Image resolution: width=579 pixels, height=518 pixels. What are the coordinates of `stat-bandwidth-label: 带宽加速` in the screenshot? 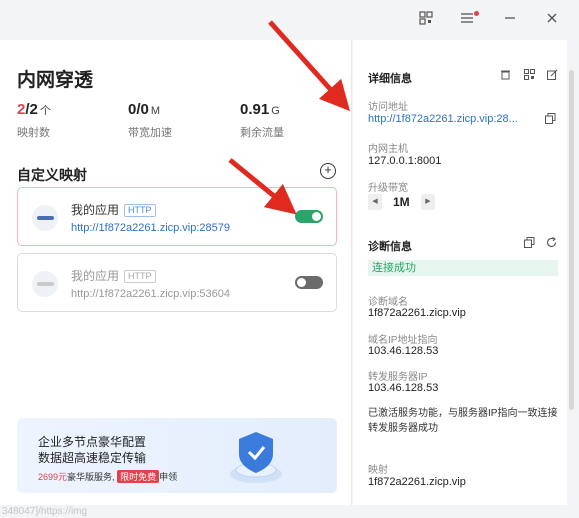 It's located at (150, 133).